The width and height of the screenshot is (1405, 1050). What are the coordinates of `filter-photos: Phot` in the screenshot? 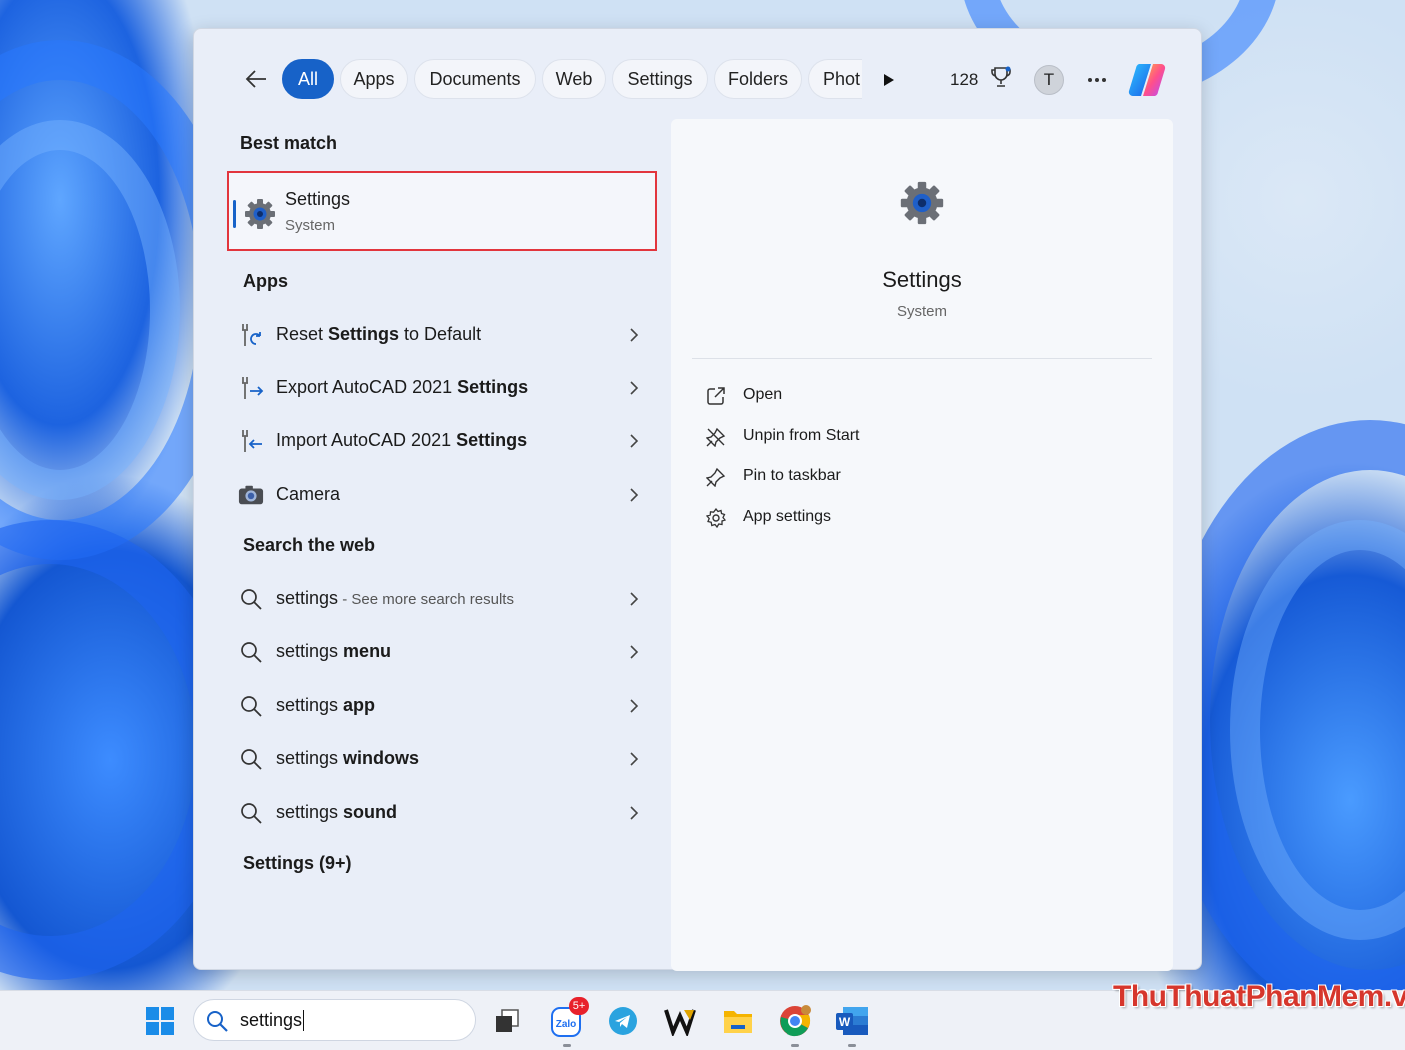 It's located at (835, 79).